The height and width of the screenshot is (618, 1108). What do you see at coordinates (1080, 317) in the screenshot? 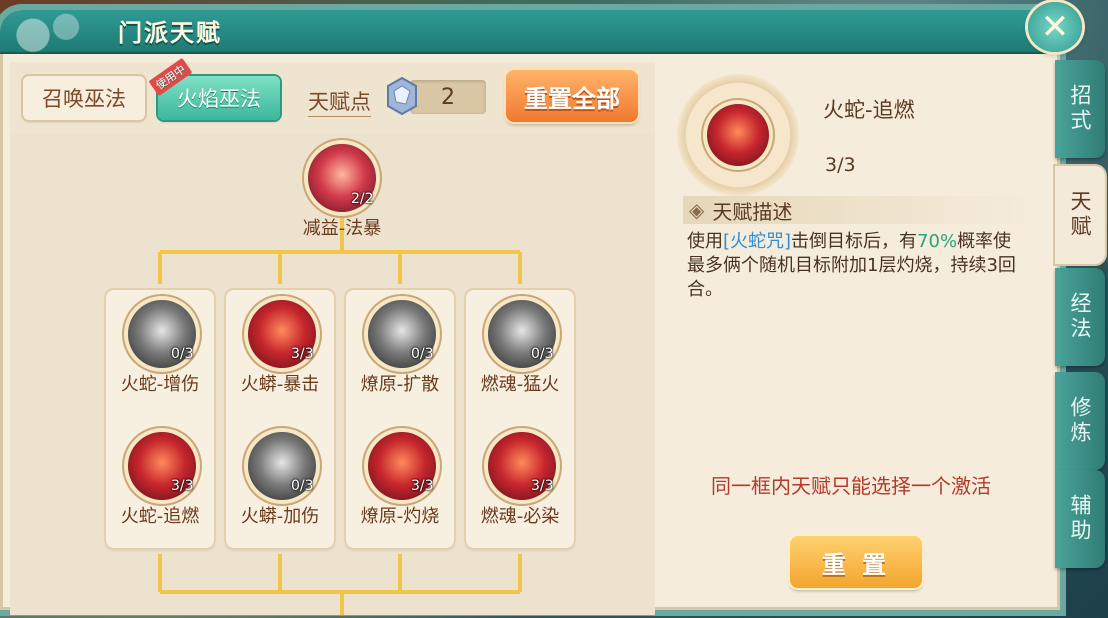
I see `side-tab-scripture: 经法` at bounding box center [1080, 317].